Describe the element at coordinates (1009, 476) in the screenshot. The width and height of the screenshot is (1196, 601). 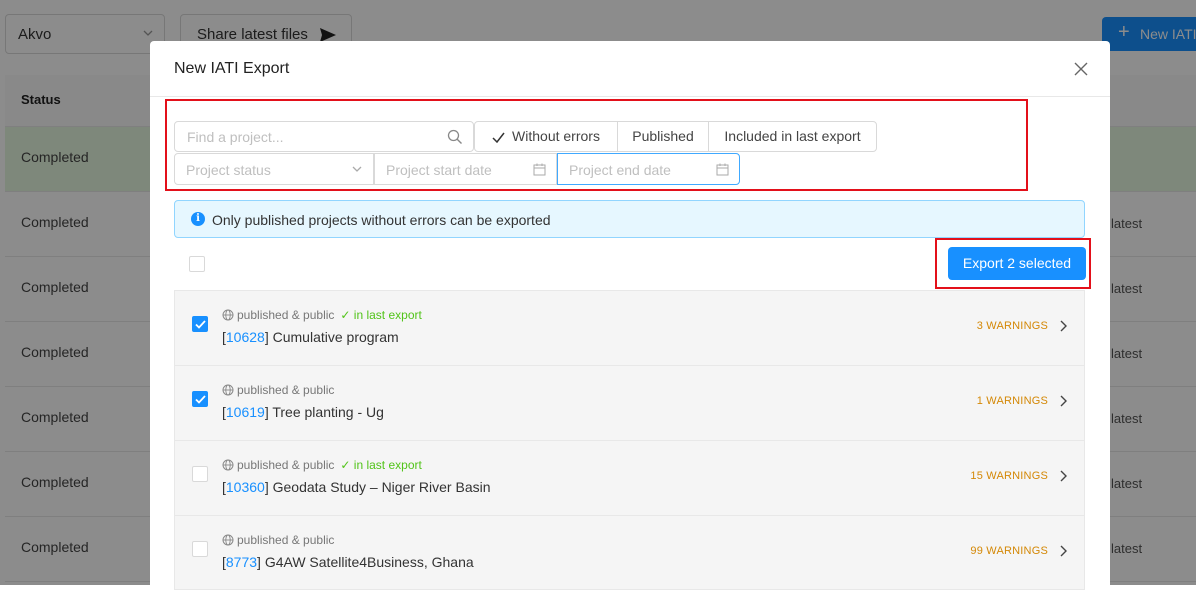
I see `warnings-count: 15 WARNINGS` at that location.